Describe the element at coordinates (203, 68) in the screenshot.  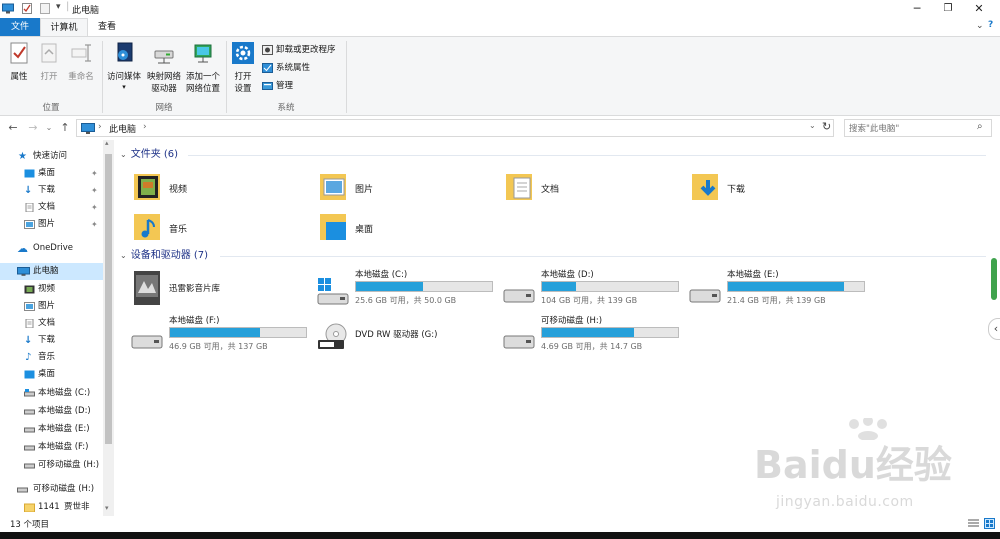
I see `add-network-location-button: 添加一个 网络位置` at that location.